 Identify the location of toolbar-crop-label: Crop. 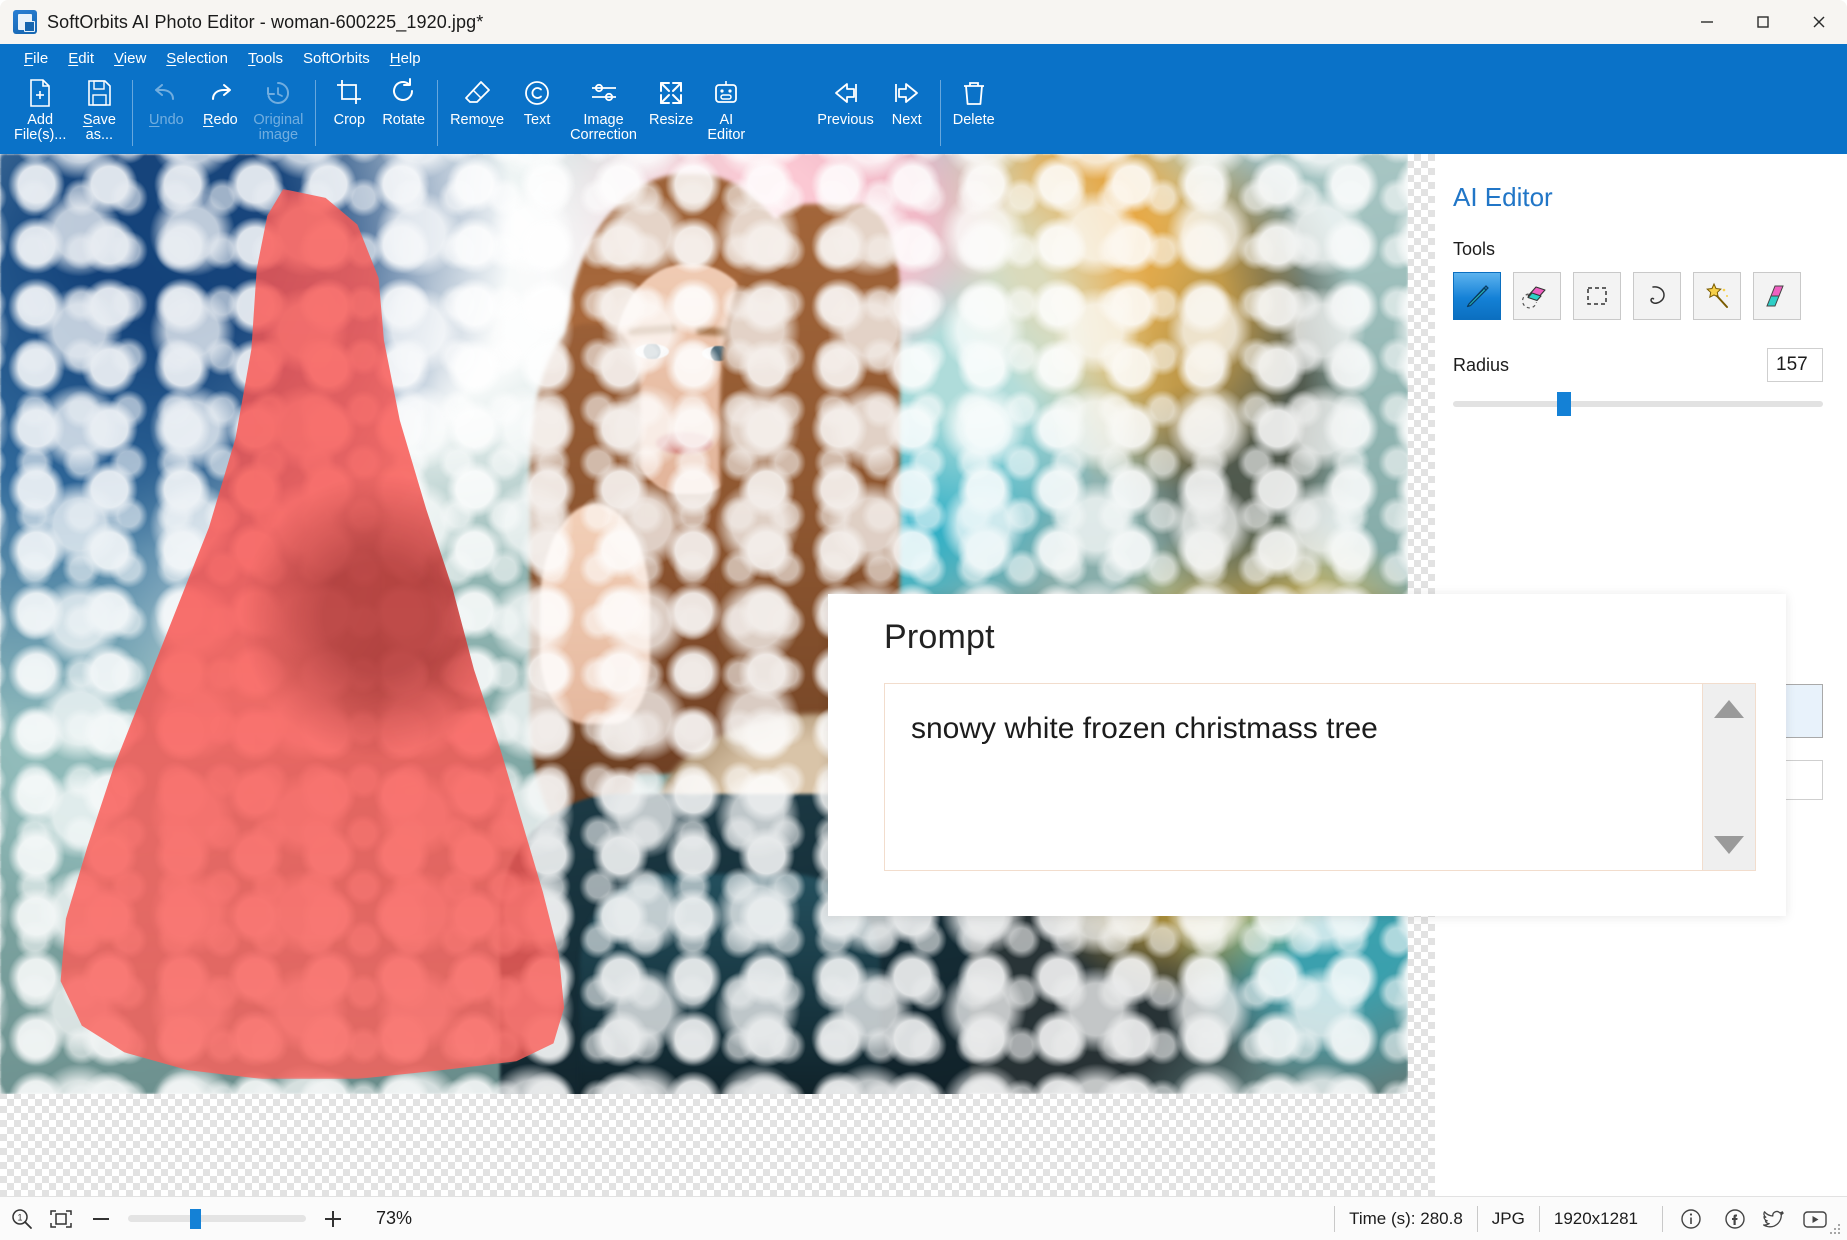
(349, 120).